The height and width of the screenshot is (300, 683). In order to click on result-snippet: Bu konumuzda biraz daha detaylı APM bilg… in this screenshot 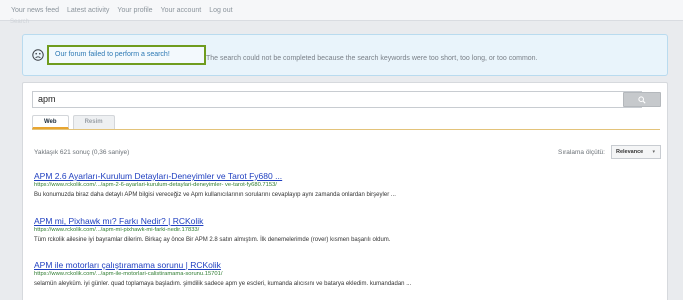, I will do `click(215, 195)`.